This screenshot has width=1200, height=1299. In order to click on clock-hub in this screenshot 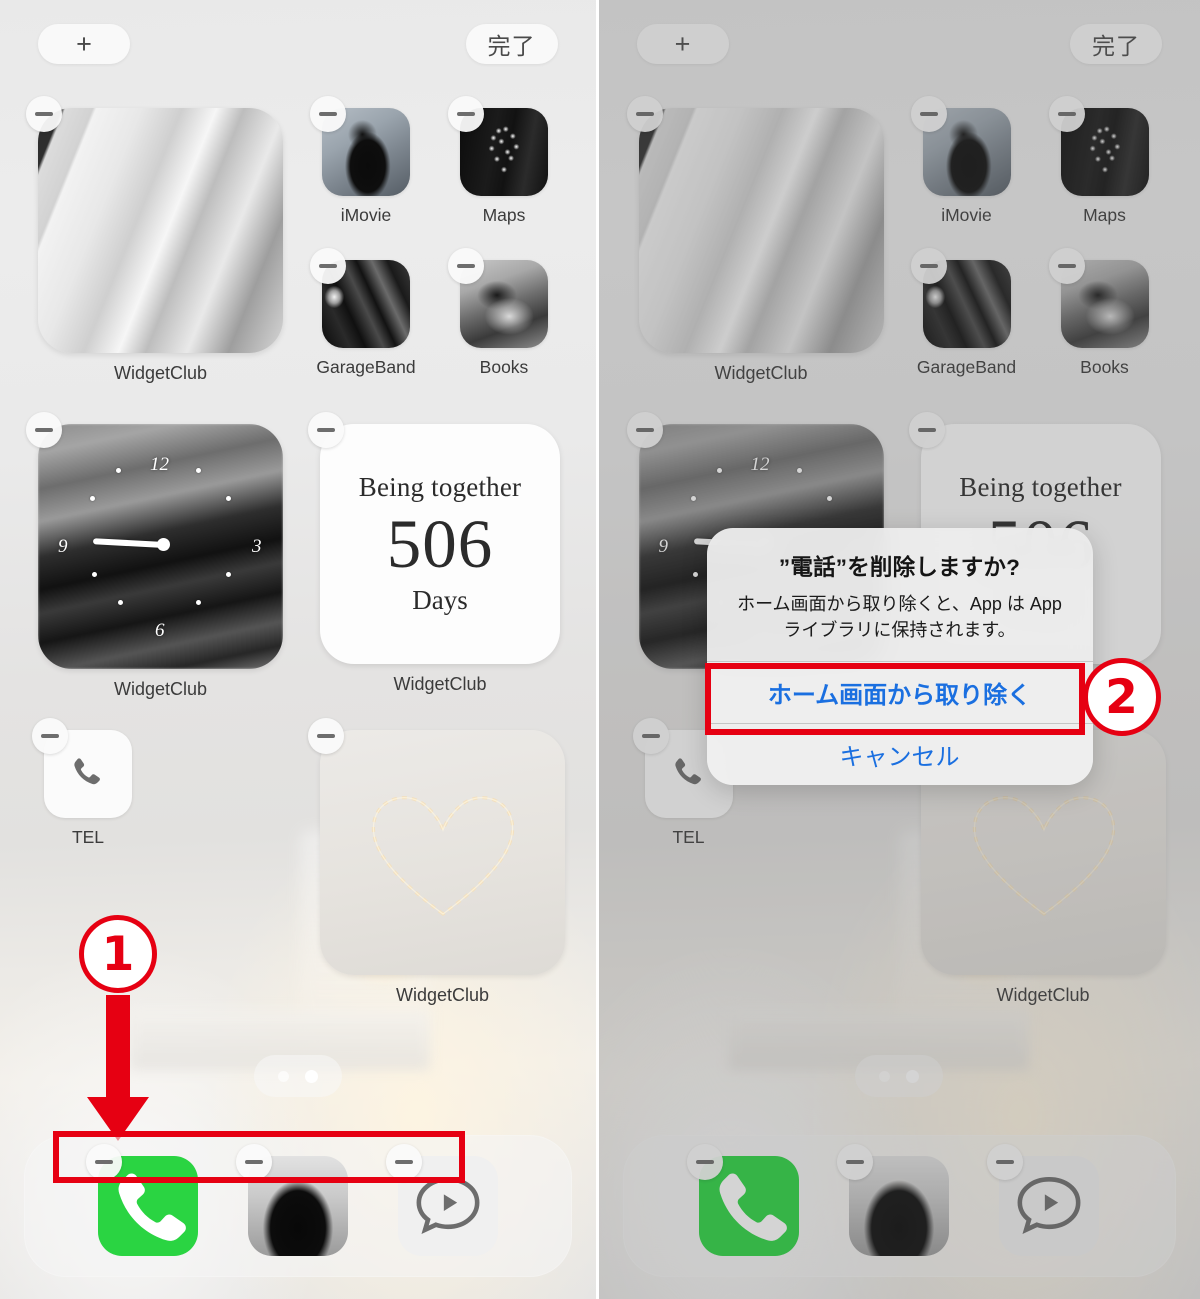, I will do `click(163, 544)`.